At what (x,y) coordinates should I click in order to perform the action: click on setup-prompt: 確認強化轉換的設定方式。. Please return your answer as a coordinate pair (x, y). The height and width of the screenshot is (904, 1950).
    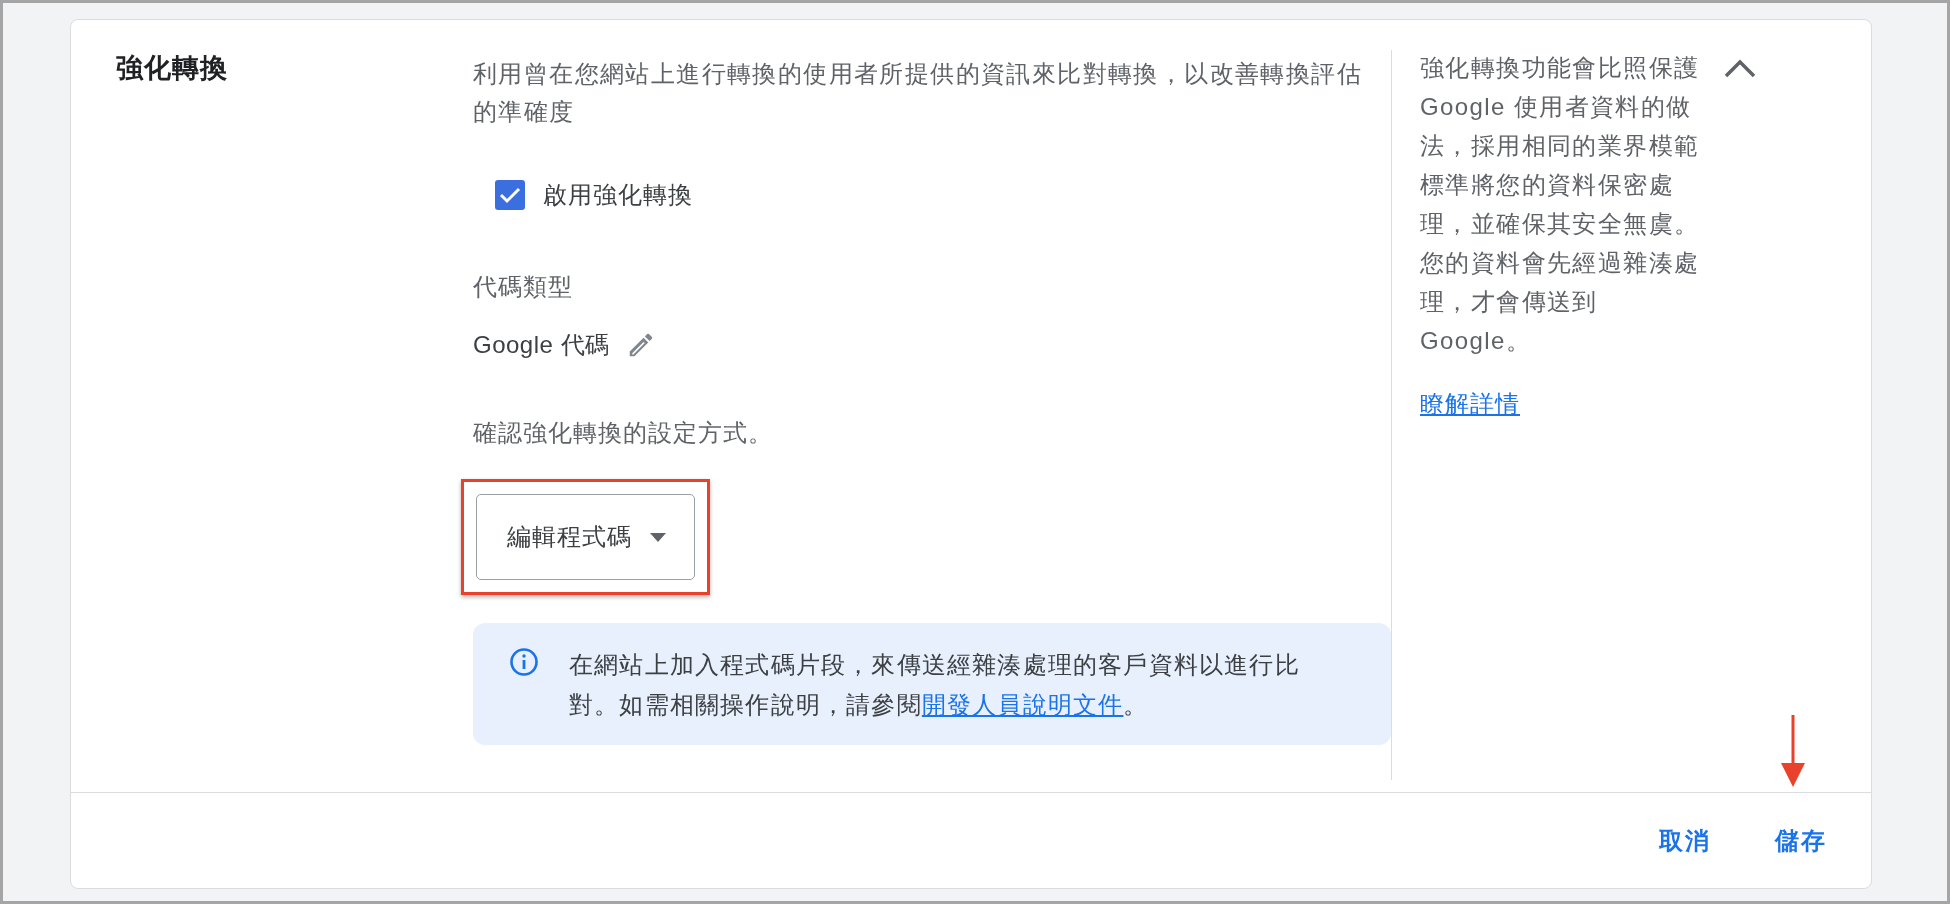
    Looking at the image, I should click on (623, 433).